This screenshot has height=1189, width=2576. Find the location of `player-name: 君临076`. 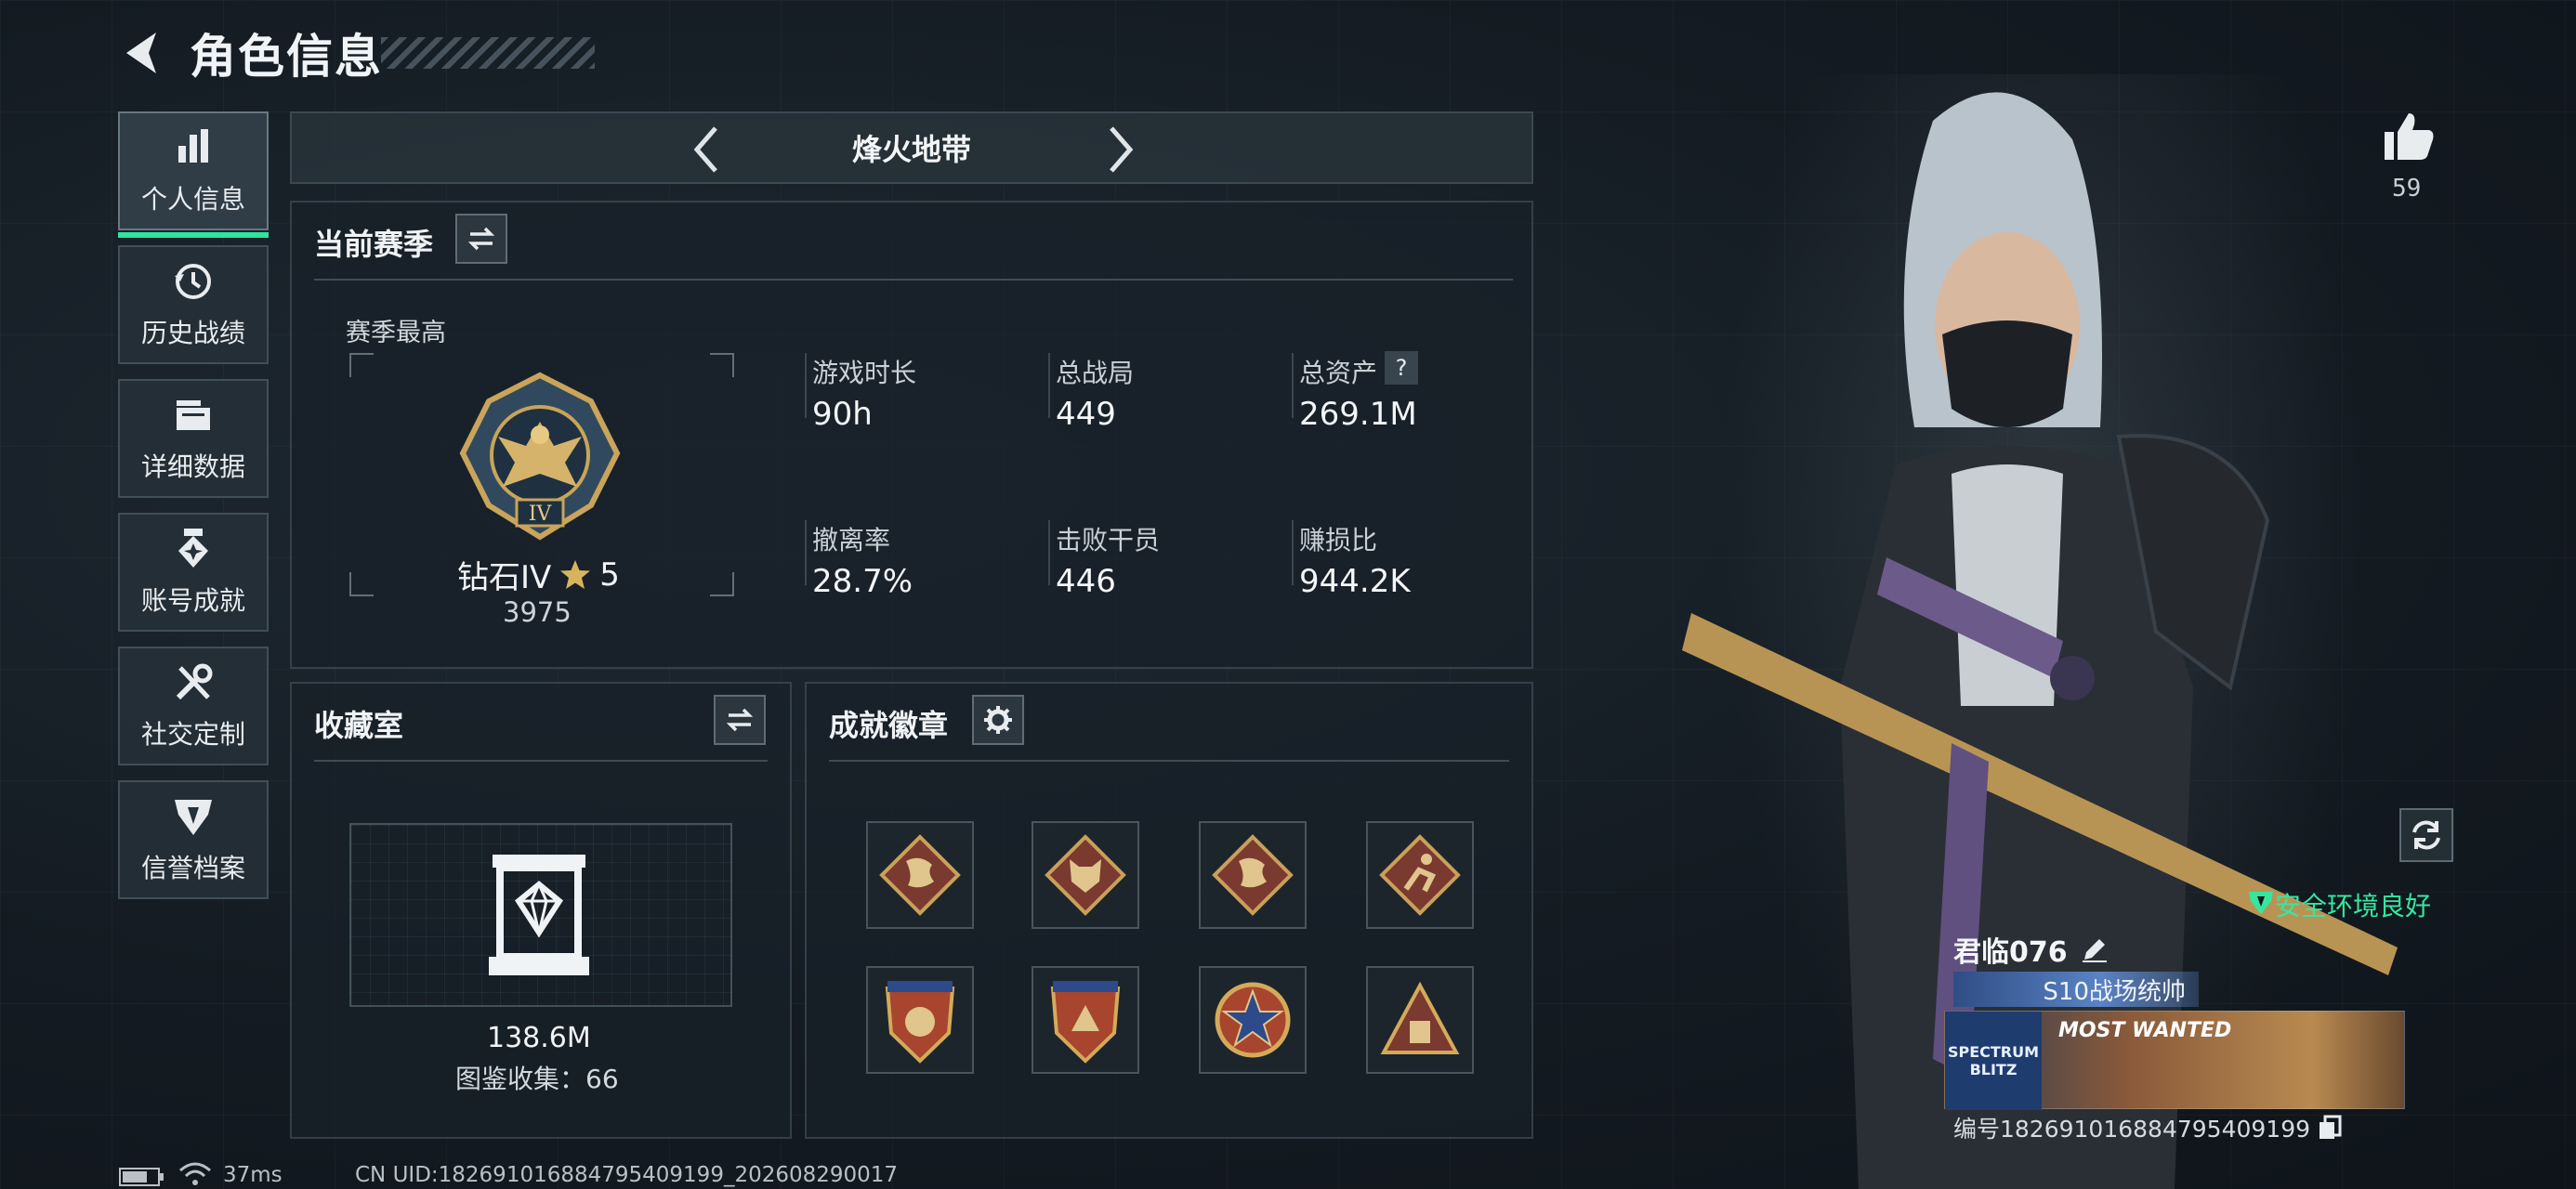

player-name: 君临076 is located at coordinates (2010, 952).